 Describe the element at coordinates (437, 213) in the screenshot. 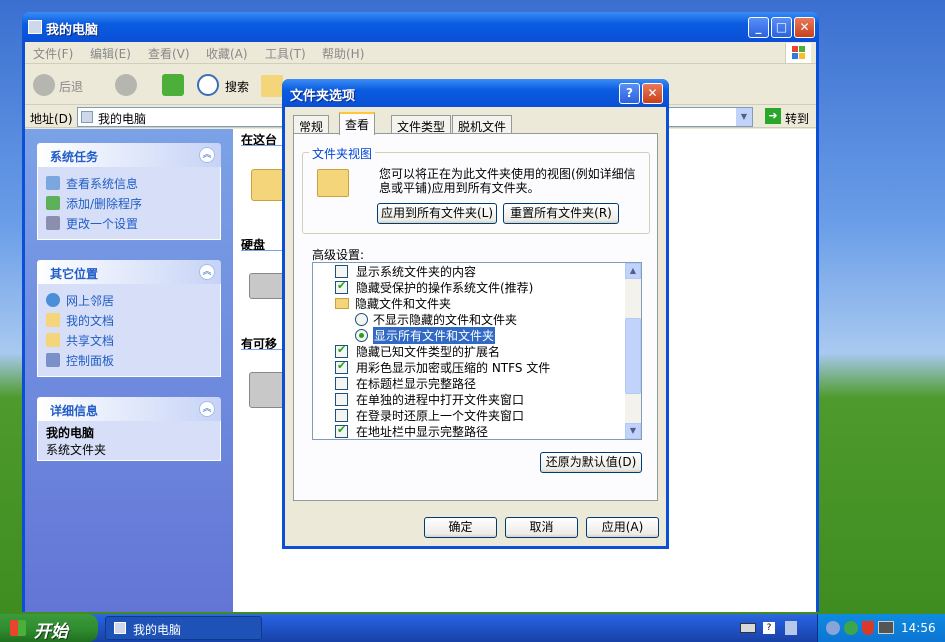

I see `apply-to-all-folders-button: 应用到所有文件夹(L)` at that location.